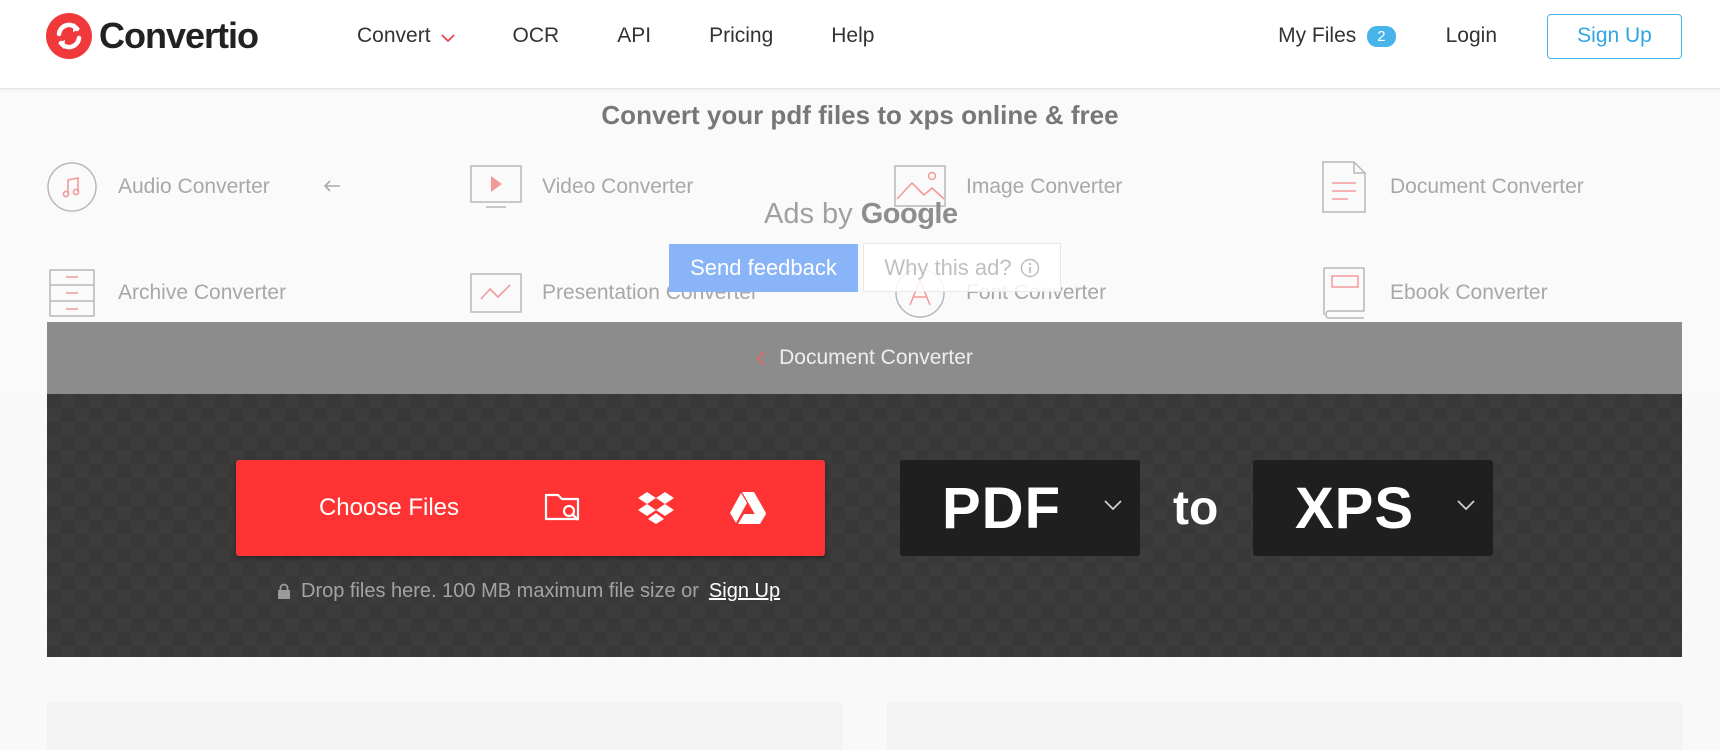  Describe the element at coordinates (69, 36) in the screenshot. I see `logo-mark-icon` at that location.